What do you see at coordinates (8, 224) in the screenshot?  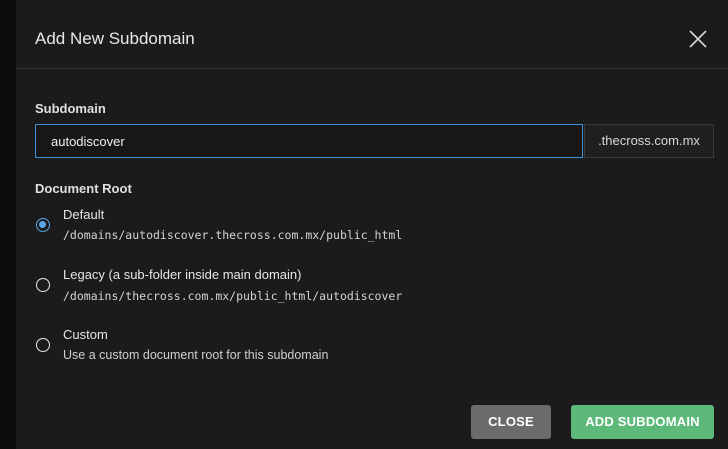 I see `page-backdrop` at bounding box center [8, 224].